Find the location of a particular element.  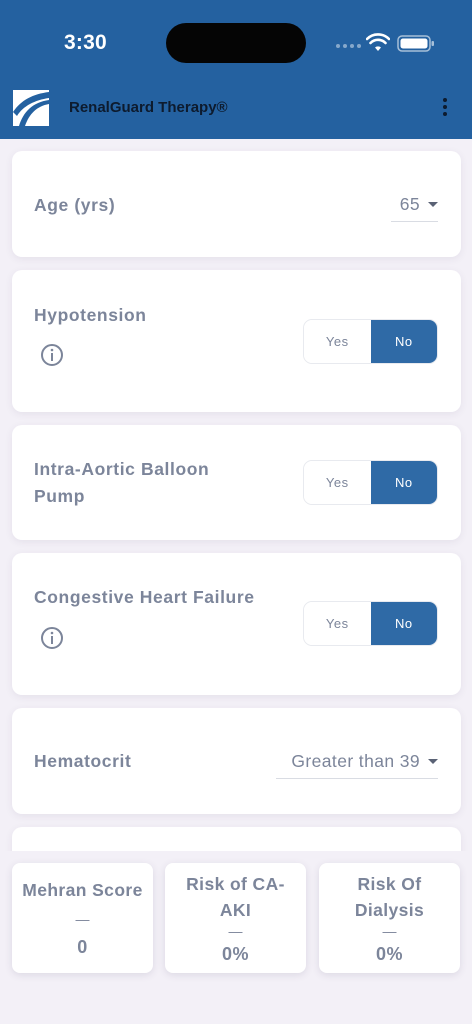

hypotension-card: Hypotension Yes No is located at coordinates (236, 341).